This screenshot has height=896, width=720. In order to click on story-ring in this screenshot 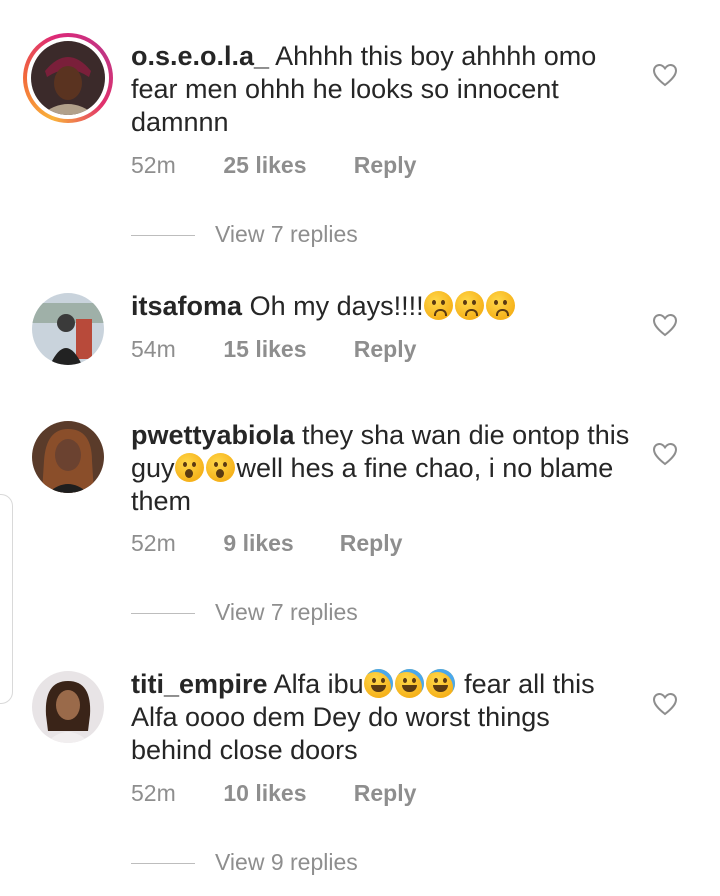, I will do `click(68, 78)`.